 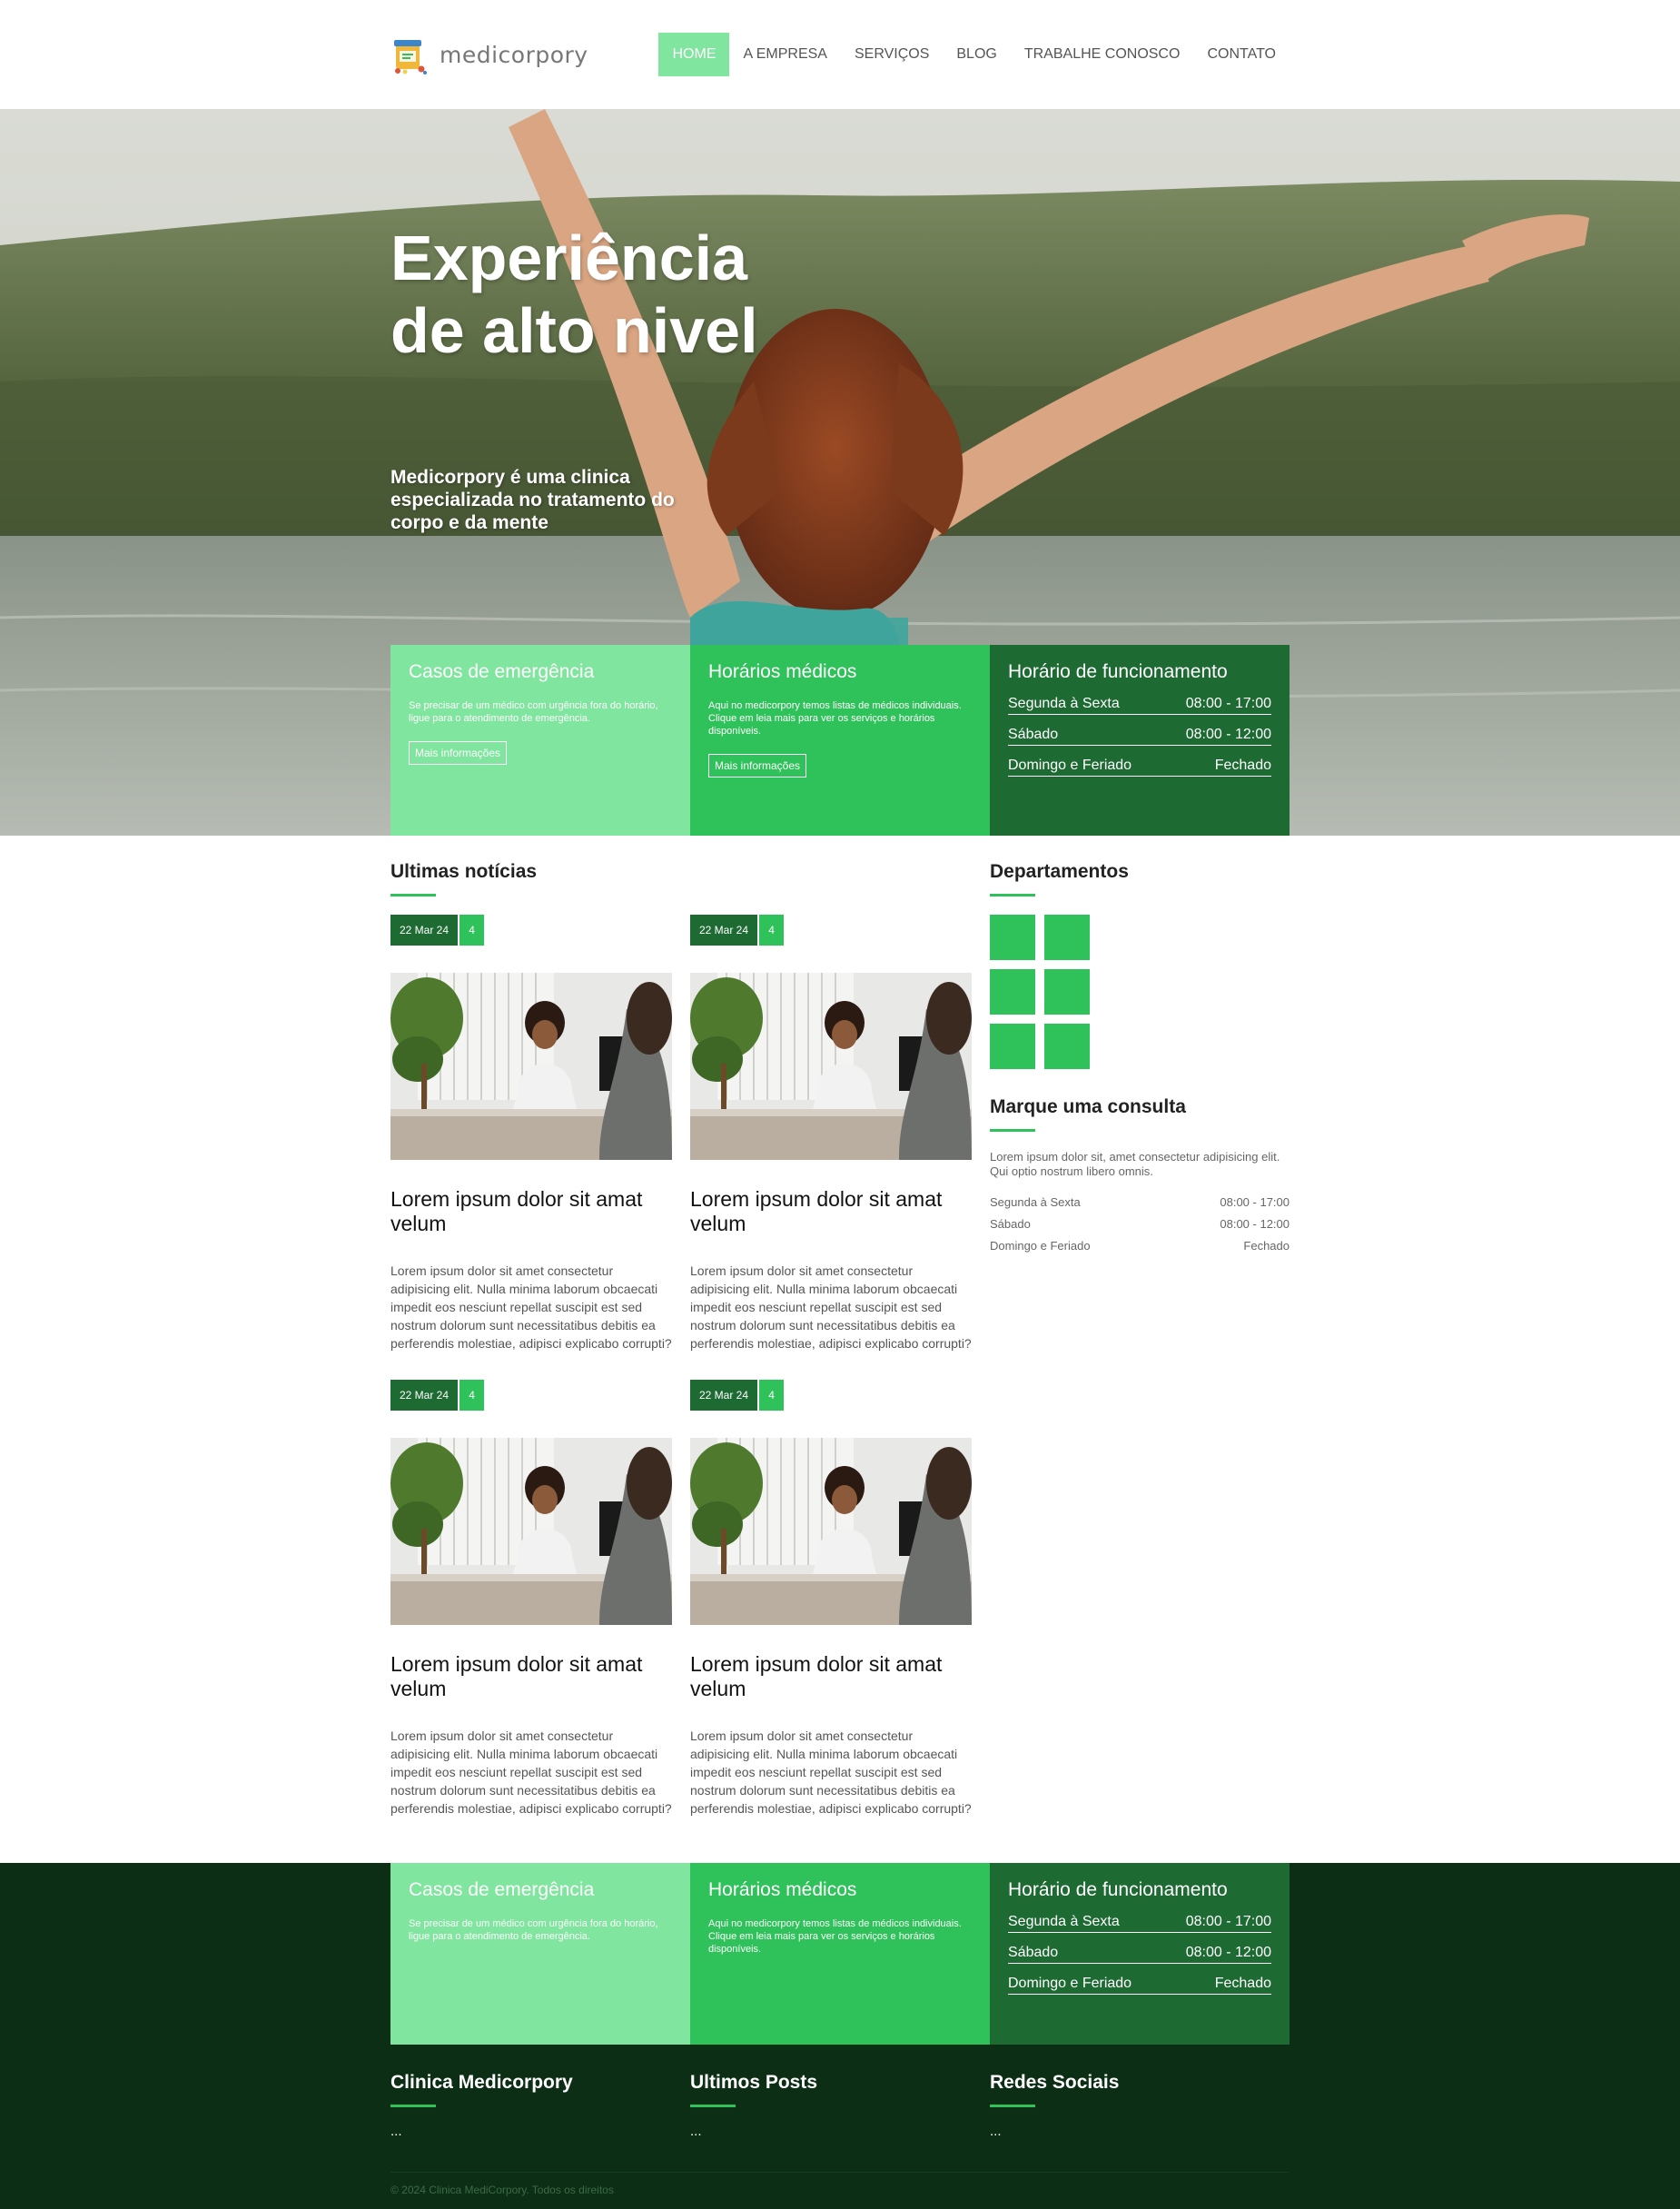 I want to click on hours-row: Sábado 08:00 - 12:00, so click(x=1140, y=736).